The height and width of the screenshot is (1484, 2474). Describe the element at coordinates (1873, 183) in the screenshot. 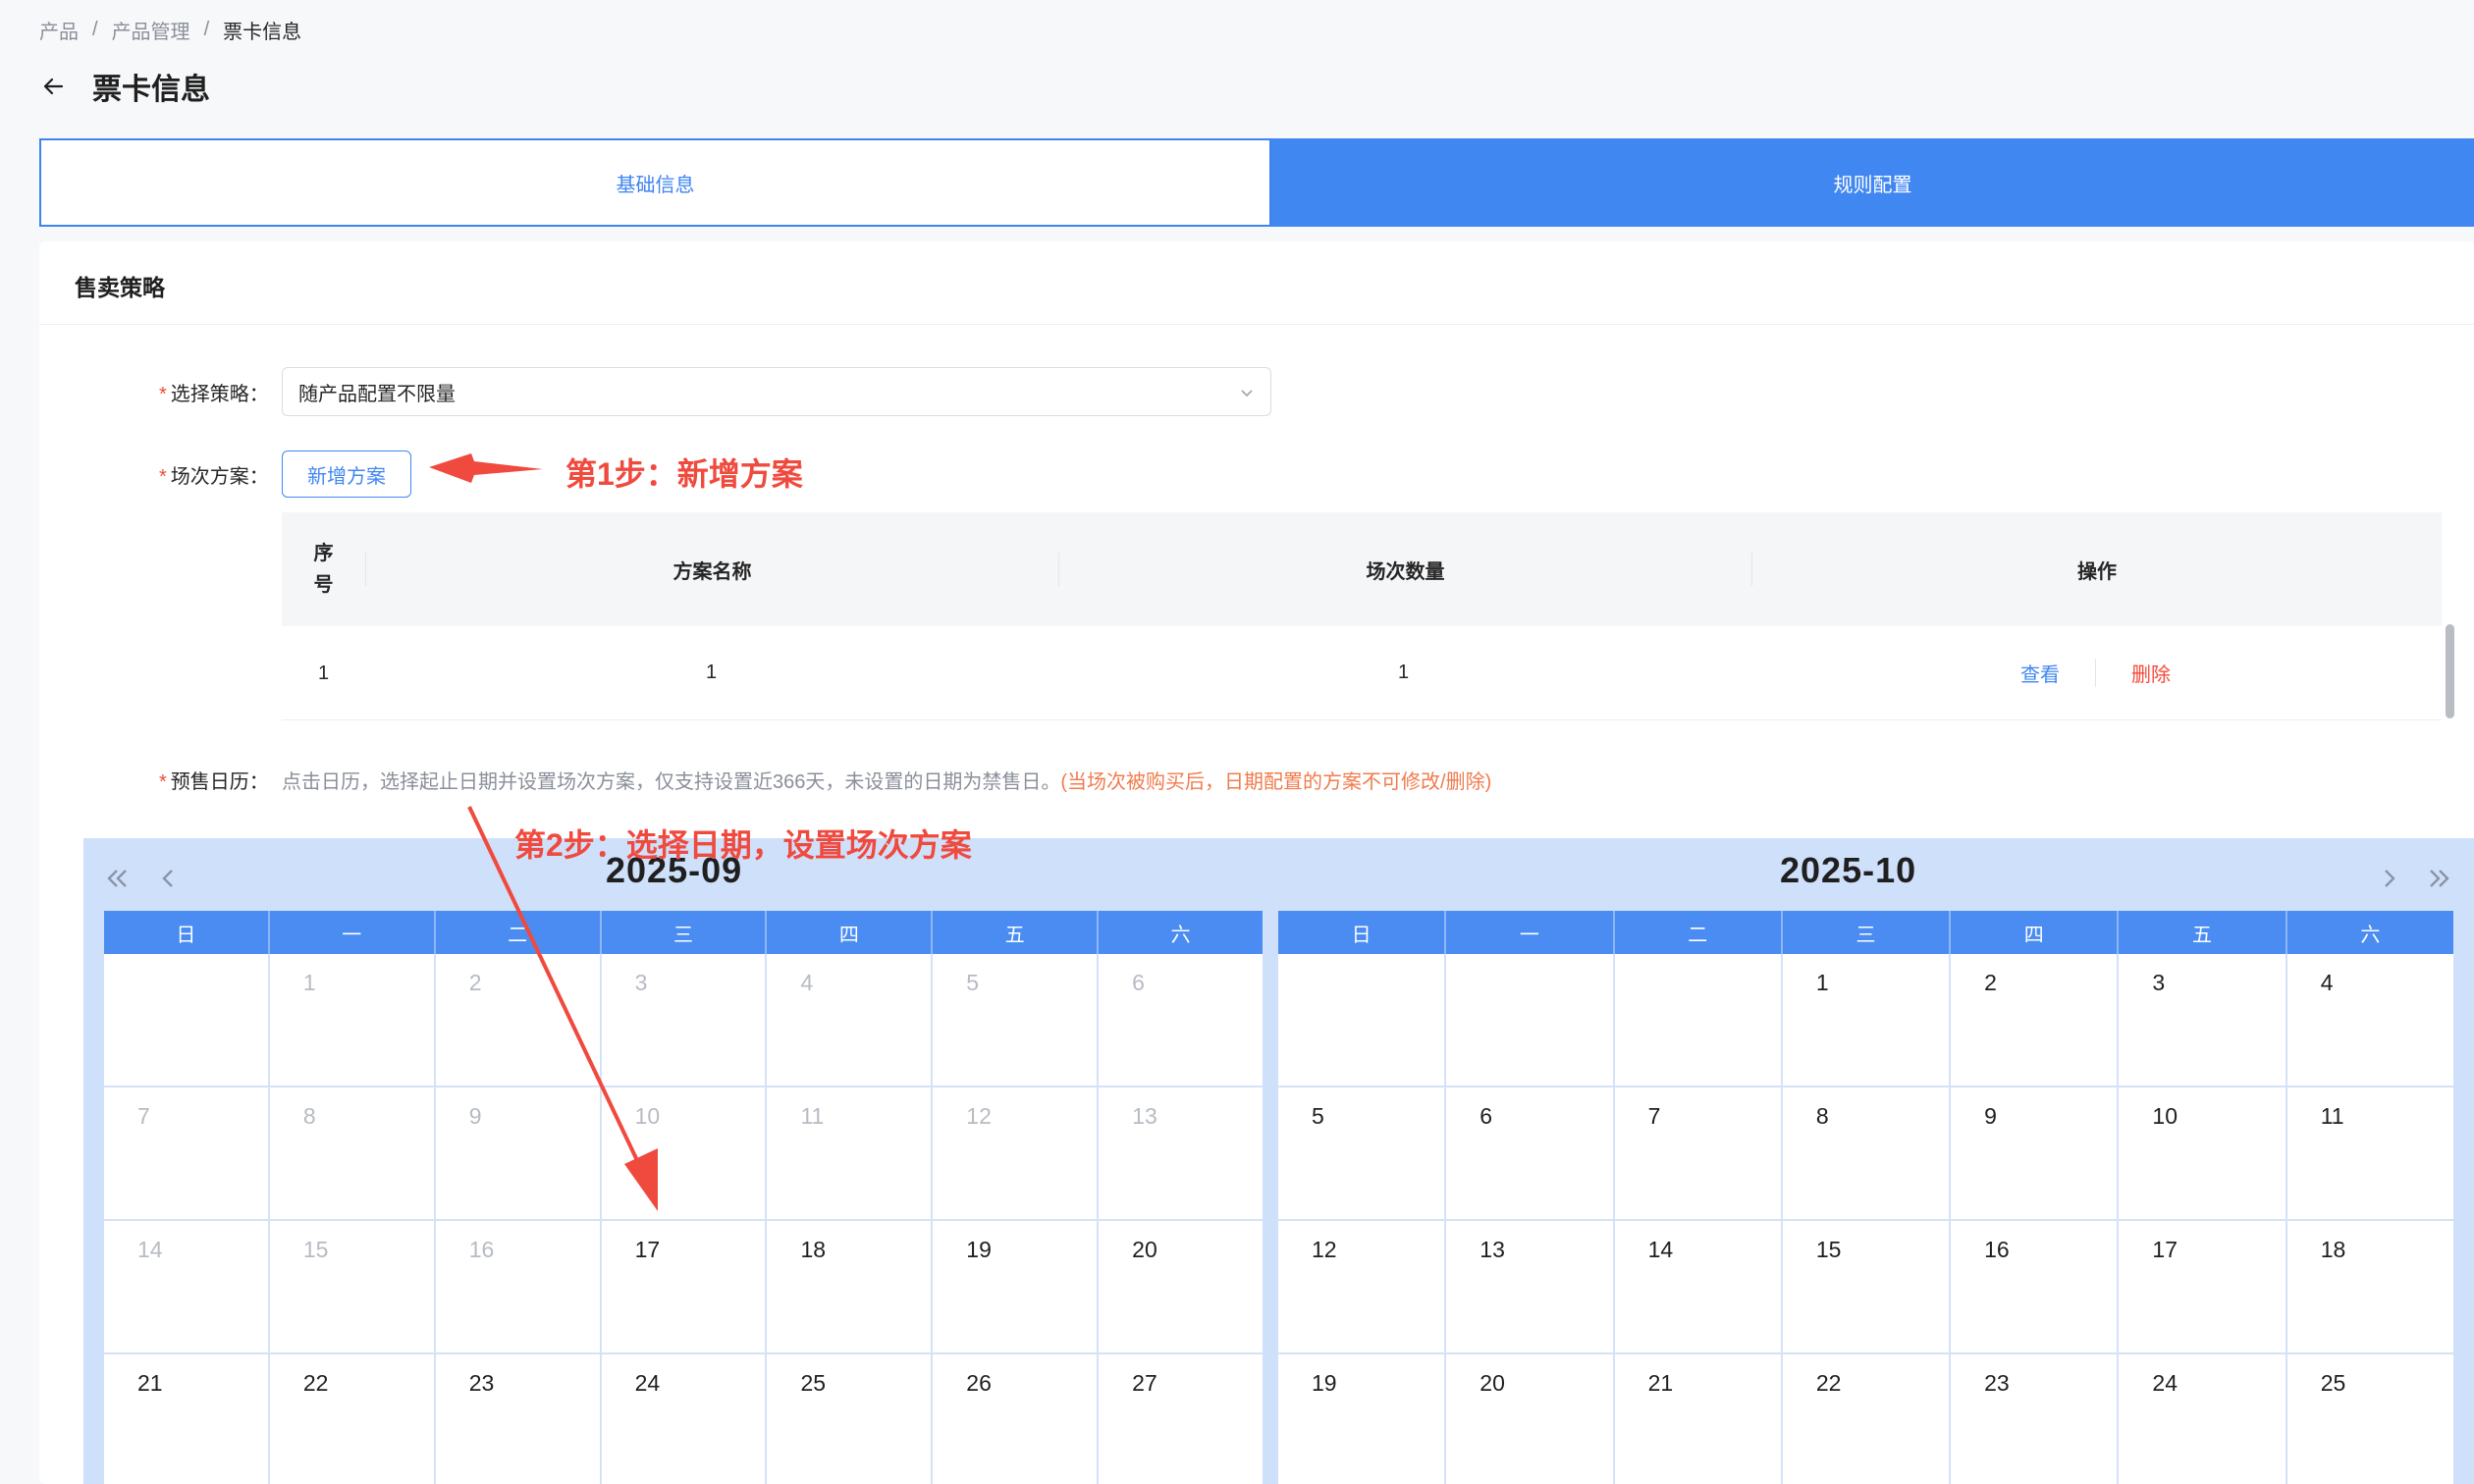

I see `tab-rule-config: 规则配置` at that location.